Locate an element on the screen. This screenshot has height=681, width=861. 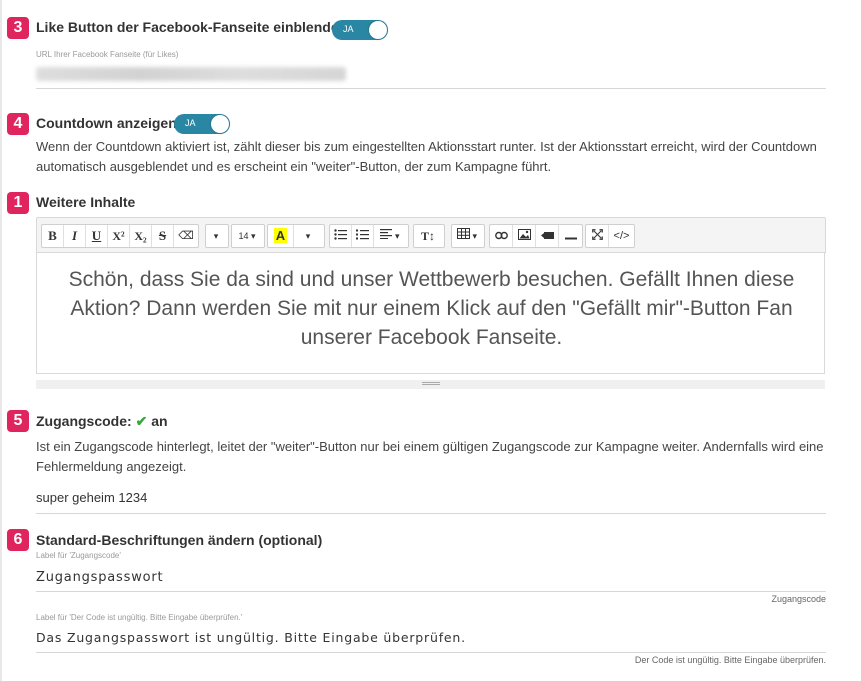
step-badge: 3 is located at coordinates (18, 28).